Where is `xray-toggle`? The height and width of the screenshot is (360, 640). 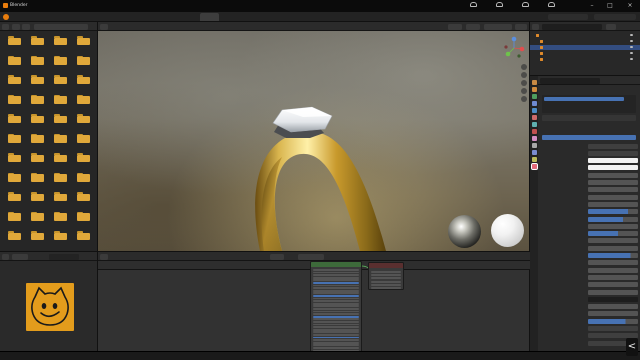
xray-toggle is located at coordinates (473, 26).